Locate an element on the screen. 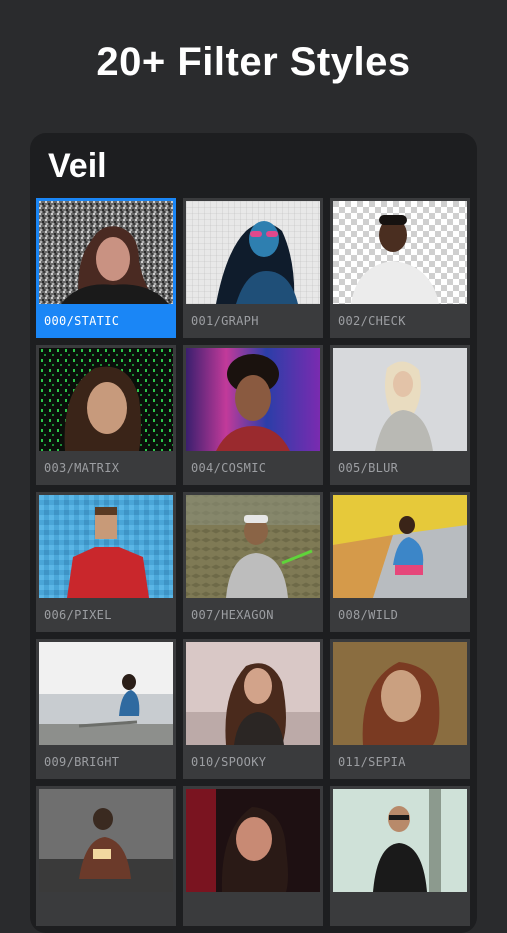 The image size is (507, 933). filter-label: 002/CHECK is located at coordinates (372, 321).